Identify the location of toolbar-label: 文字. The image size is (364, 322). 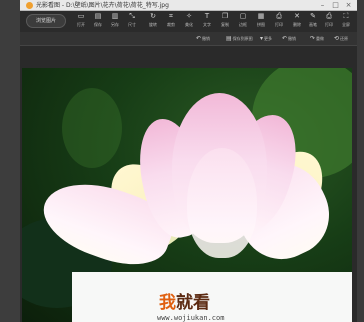
(207, 24).